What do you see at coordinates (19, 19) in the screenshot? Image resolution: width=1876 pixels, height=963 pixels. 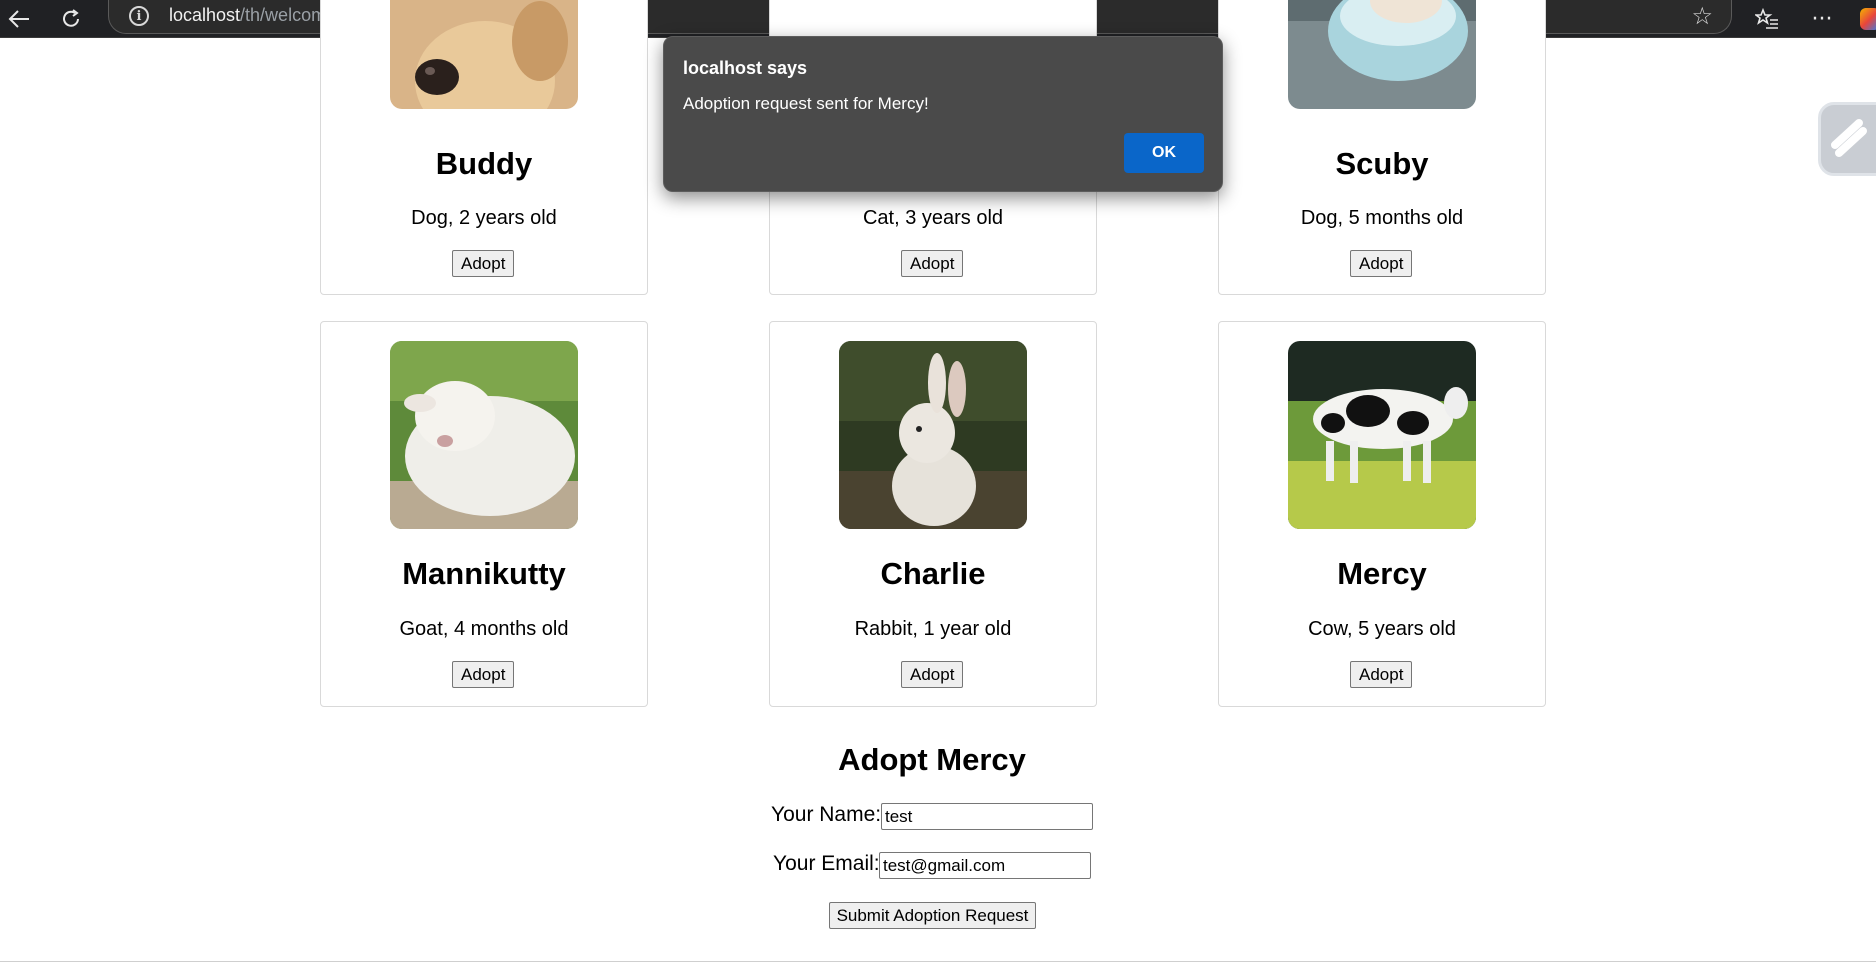 I see `back-arrow-icon` at bounding box center [19, 19].